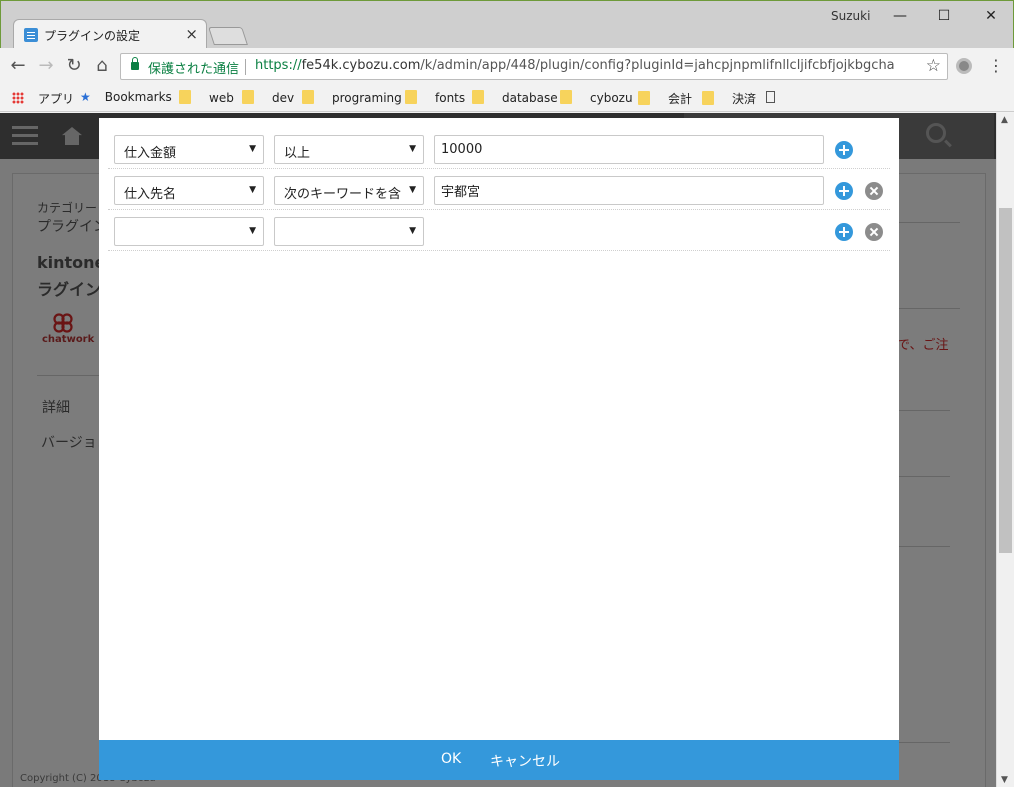  I want to click on bookmark-page, so click(770, 97).